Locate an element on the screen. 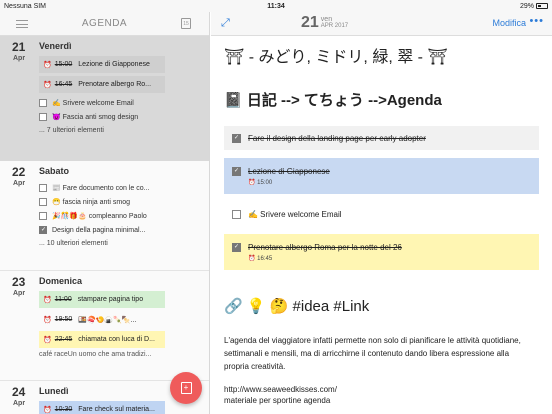  sidebar-title: AGENDA is located at coordinates (104, 23).